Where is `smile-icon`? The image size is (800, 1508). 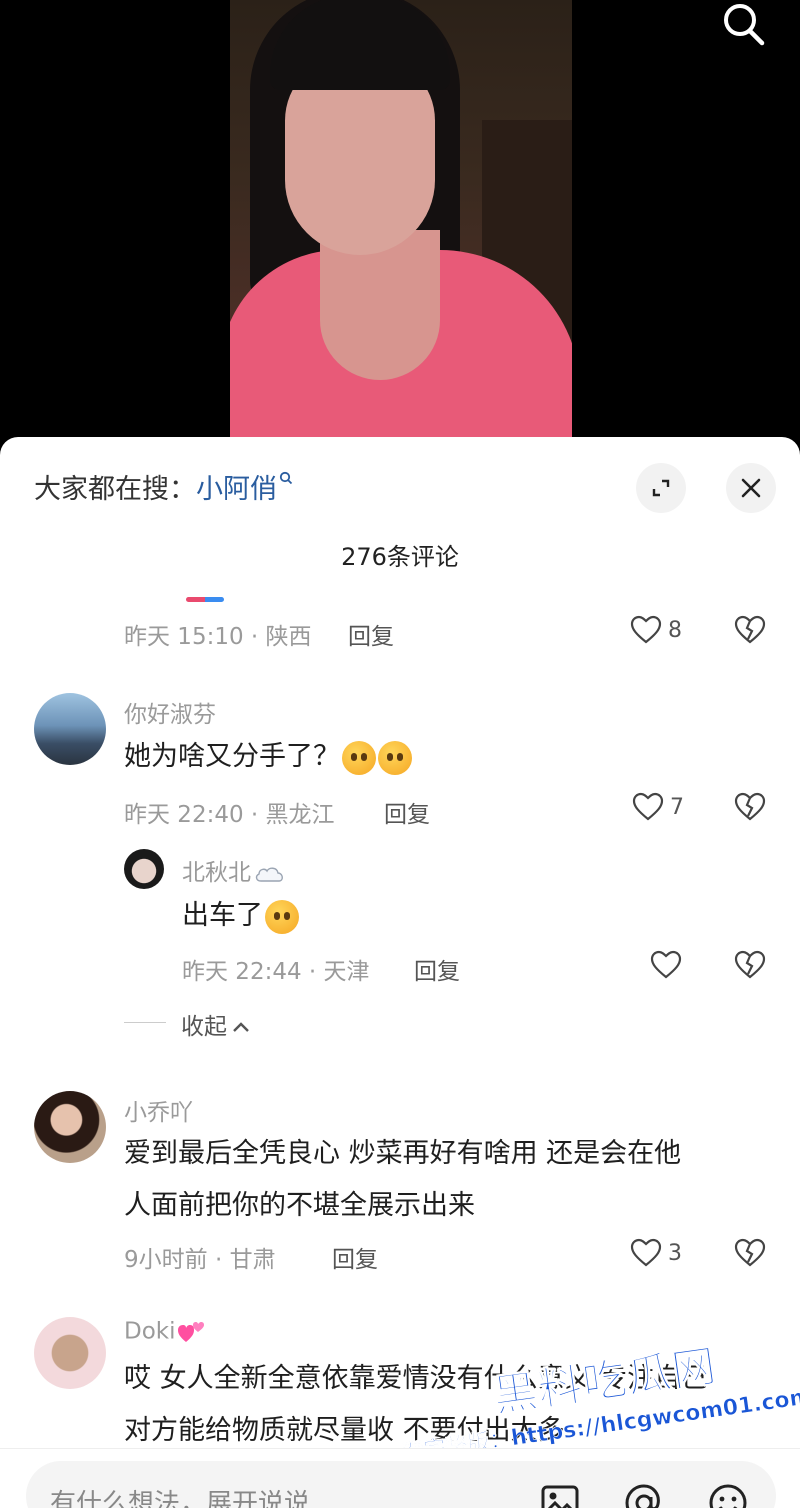 smile-icon is located at coordinates (728, 1496).